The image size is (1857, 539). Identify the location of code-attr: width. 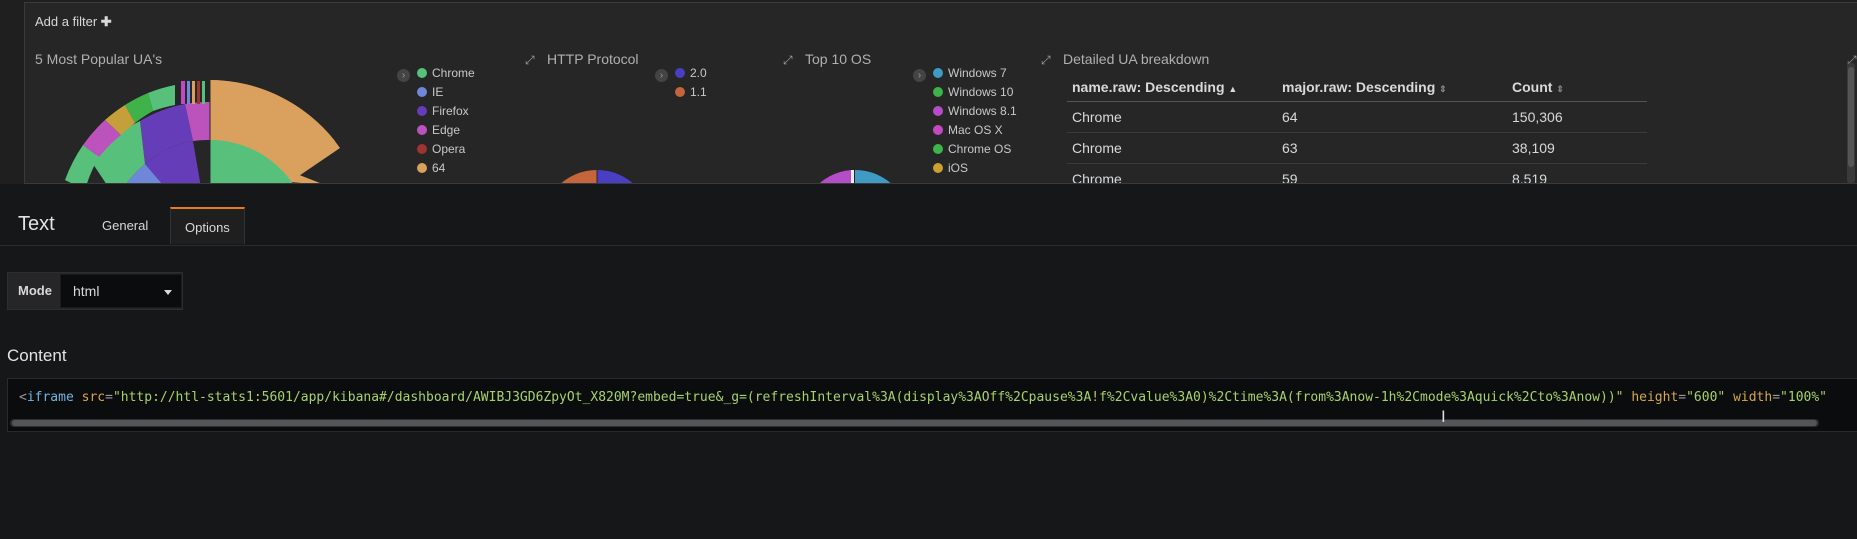
(1753, 397).